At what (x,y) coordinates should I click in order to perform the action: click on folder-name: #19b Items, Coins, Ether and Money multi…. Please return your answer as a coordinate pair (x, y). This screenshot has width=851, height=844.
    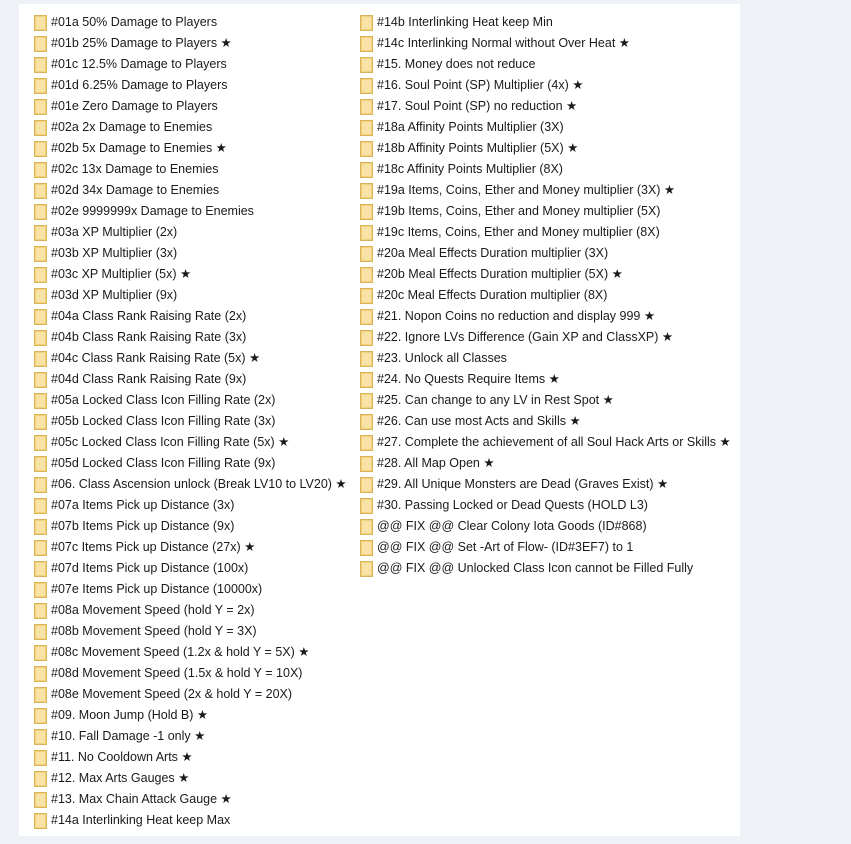
    Looking at the image, I should click on (519, 211).